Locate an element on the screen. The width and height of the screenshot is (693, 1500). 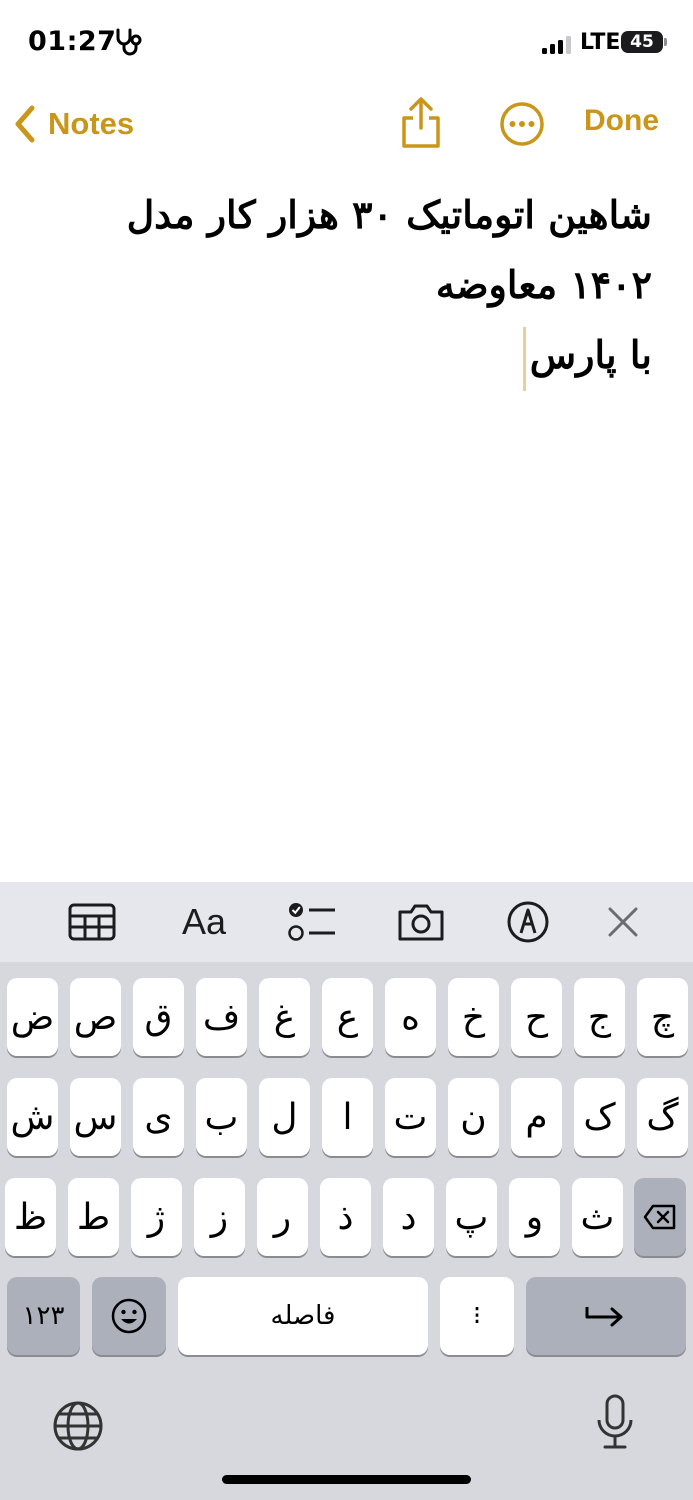
markup-pen-icon is located at coordinates (528, 922).